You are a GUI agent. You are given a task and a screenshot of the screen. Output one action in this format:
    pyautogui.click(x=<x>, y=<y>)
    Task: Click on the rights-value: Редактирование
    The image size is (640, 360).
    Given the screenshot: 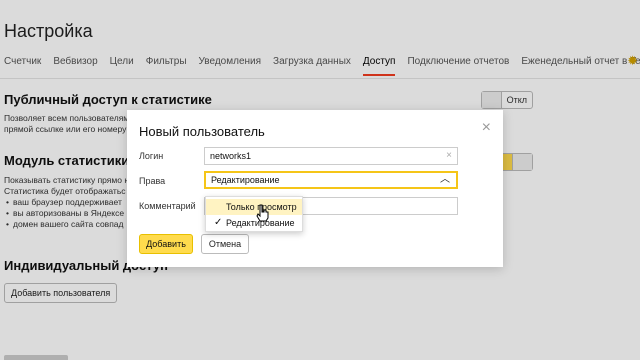 What is the action you would take?
    pyautogui.click(x=245, y=180)
    